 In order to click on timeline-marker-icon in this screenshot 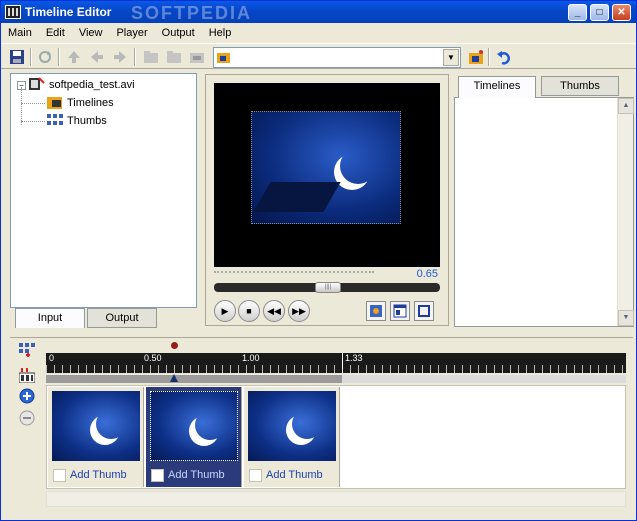, I will do `click(27, 376)`.